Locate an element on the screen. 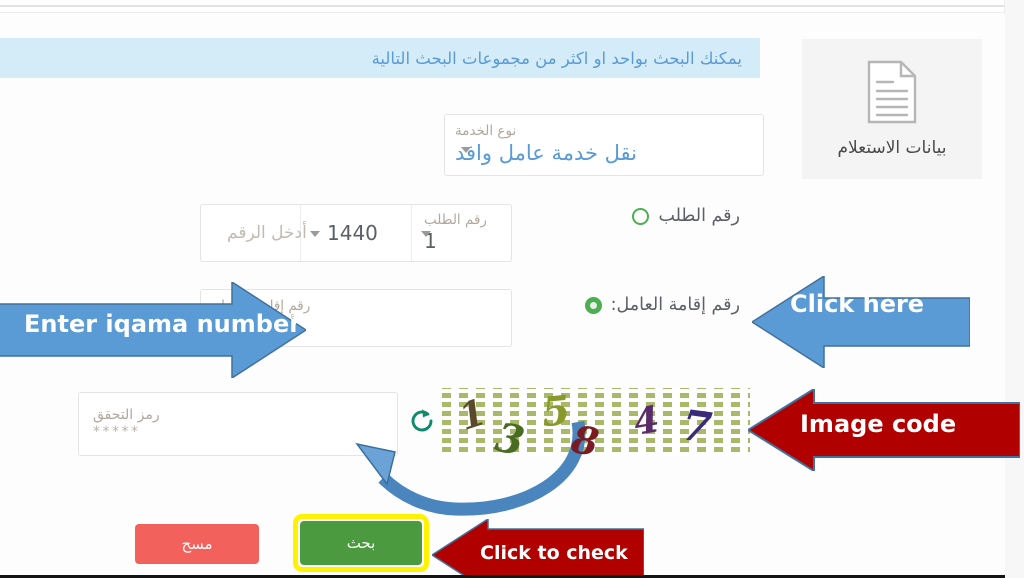  clear-button: مسح is located at coordinates (197, 544).